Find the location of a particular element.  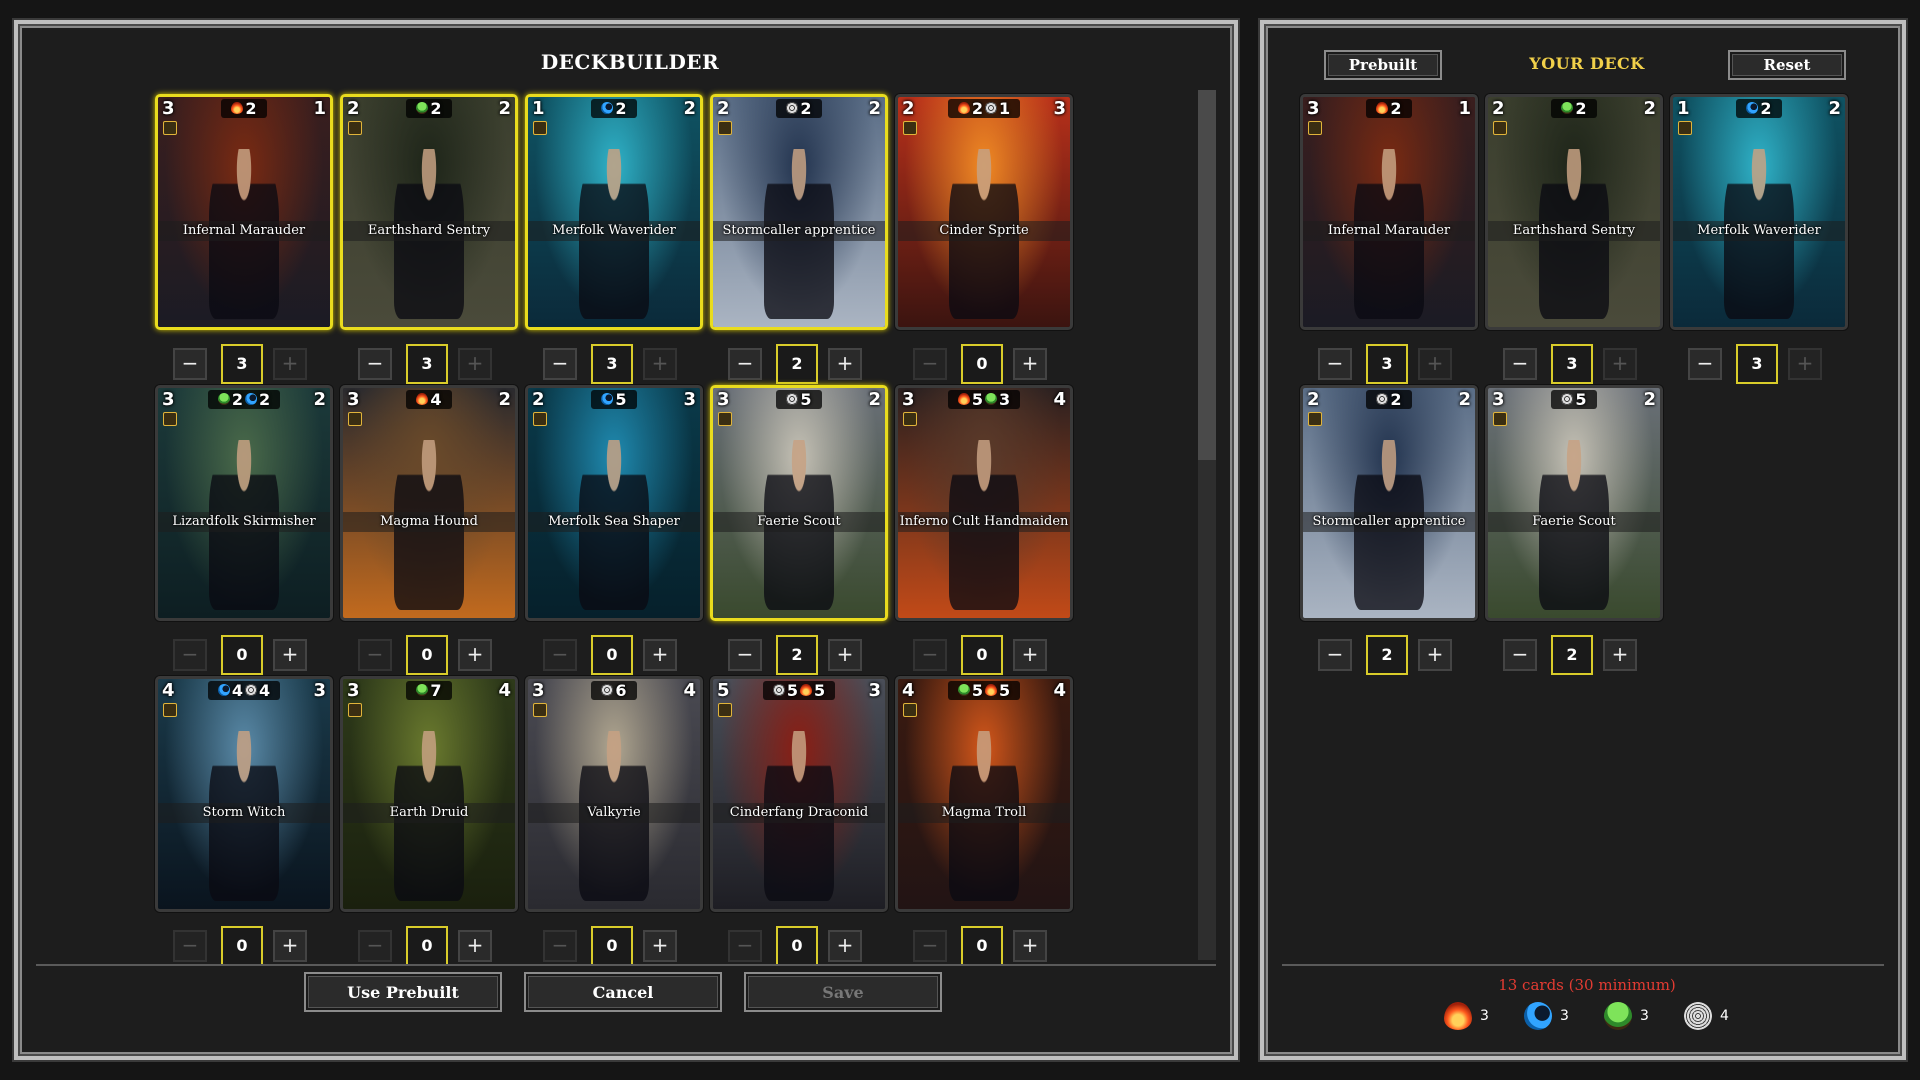

reset-button: Reset is located at coordinates (1787, 65).